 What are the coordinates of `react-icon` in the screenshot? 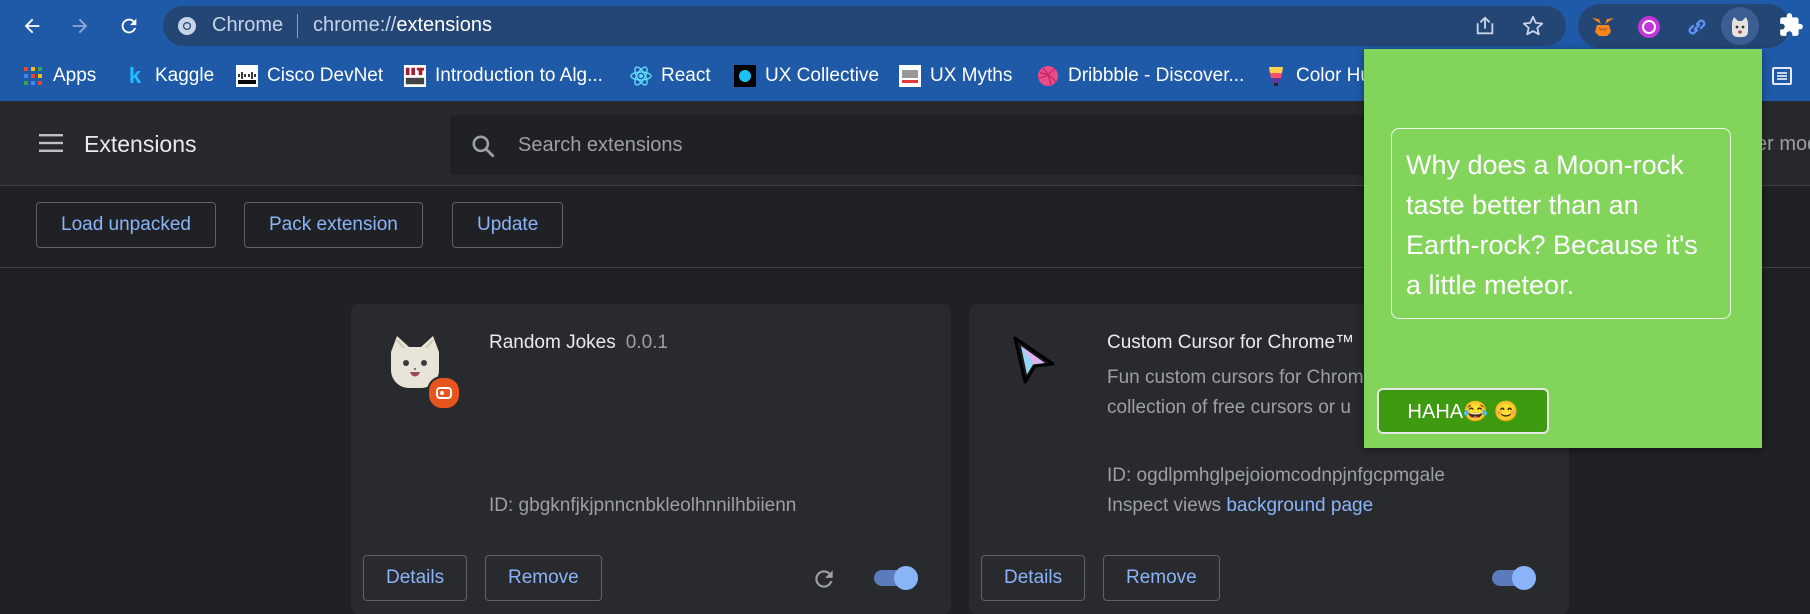 It's located at (641, 76).